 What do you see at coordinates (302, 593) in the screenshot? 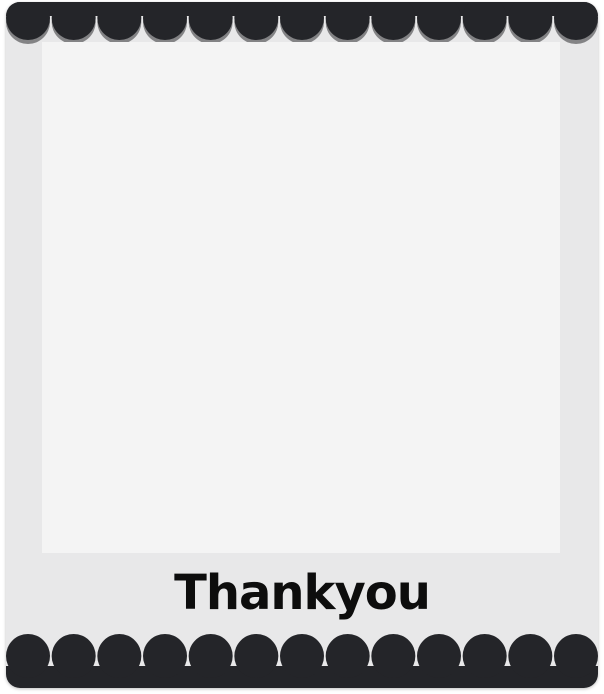
I see `thank-you-caption: Thankyou` at bounding box center [302, 593].